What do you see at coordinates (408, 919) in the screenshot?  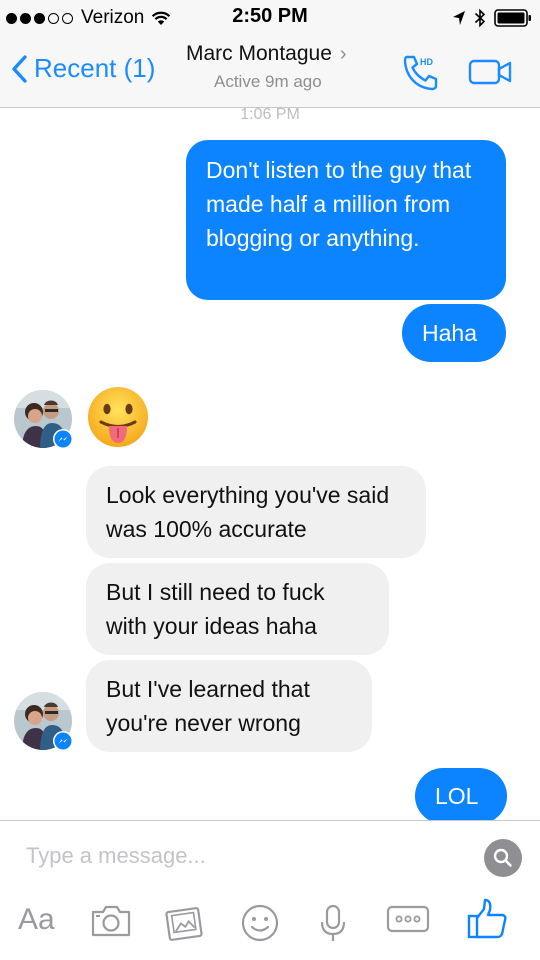 I see `more-icon` at bounding box center [408, 919].